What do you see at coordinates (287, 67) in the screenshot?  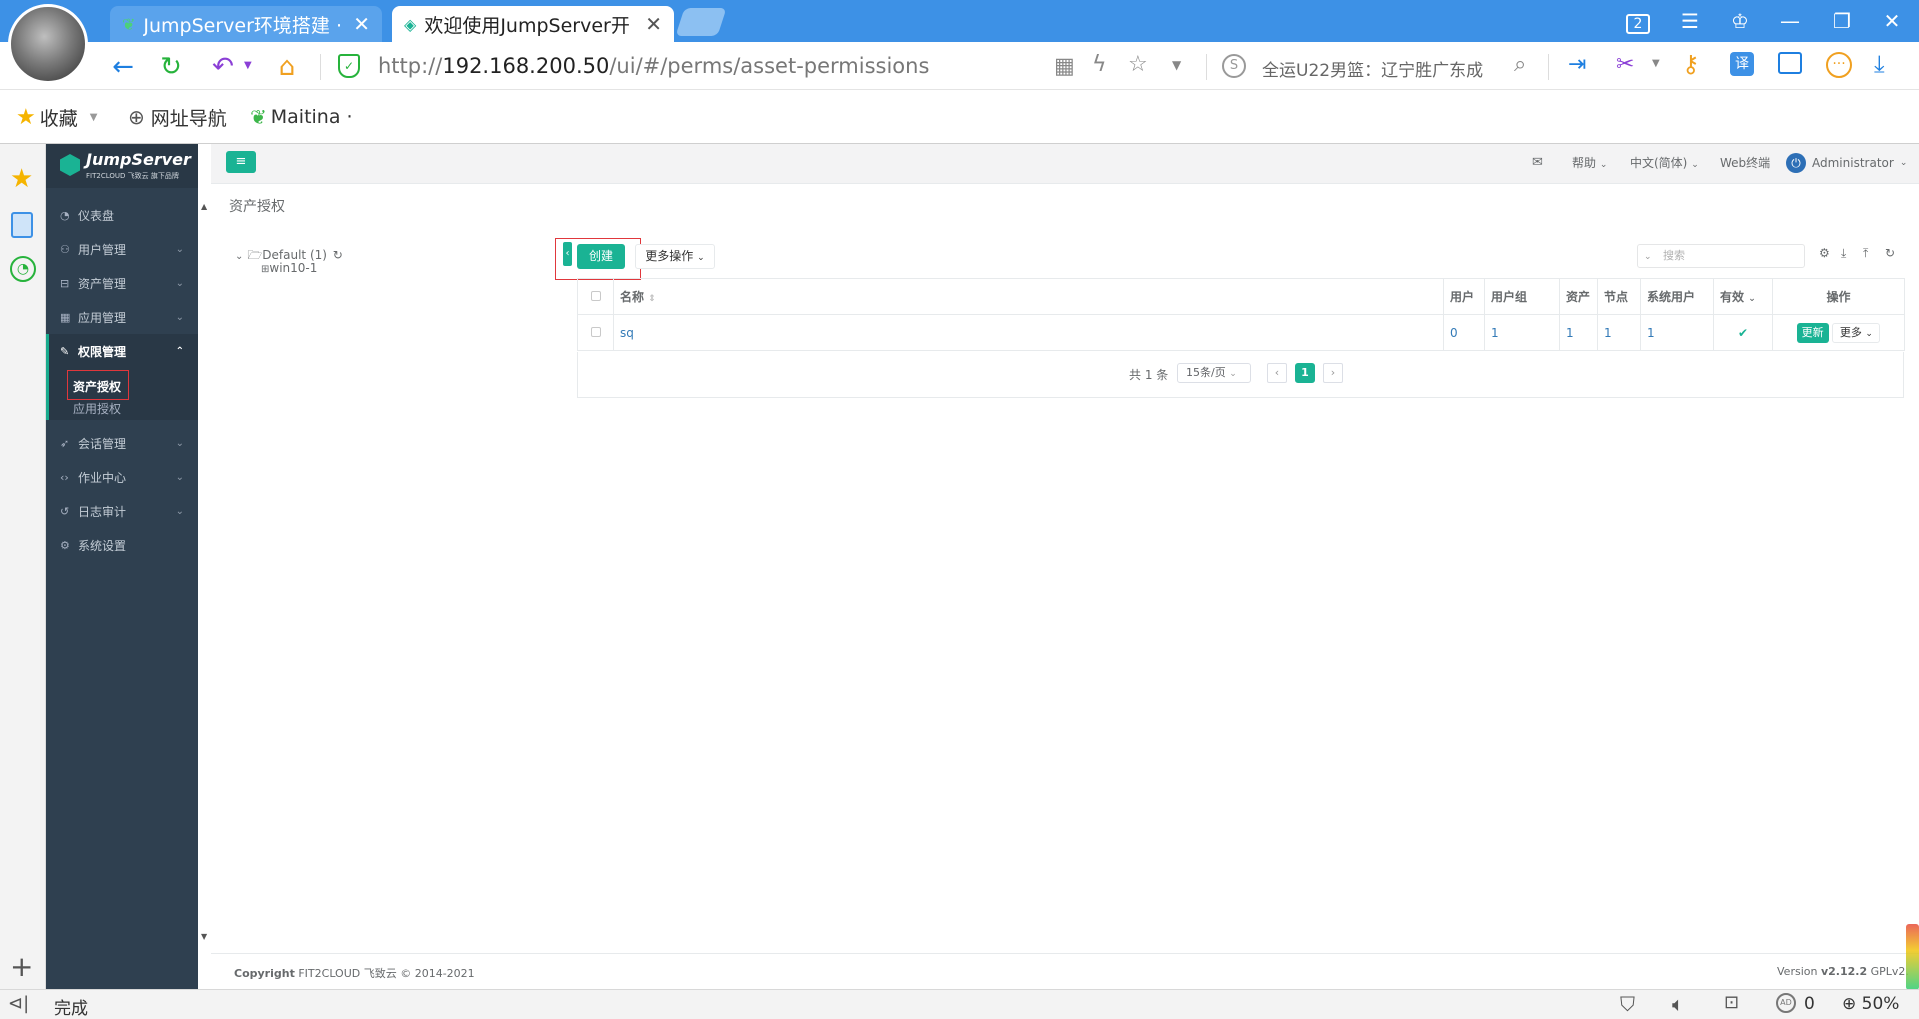 I see `home-icon: ⌂` at bounding box center [287, 67].